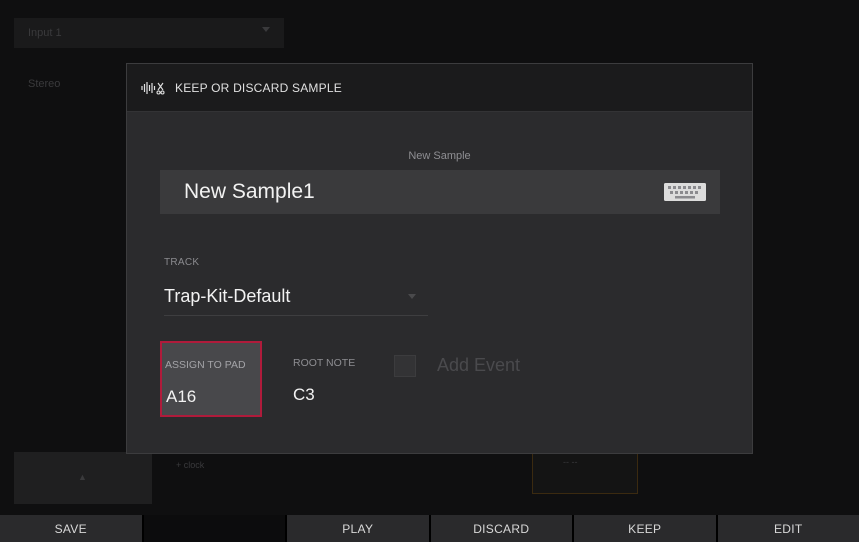  Describe the element at coordinates (205, 365) in the screenshot. I see `assign-to-pad-label: ASSIGN TO PAD` at that location.